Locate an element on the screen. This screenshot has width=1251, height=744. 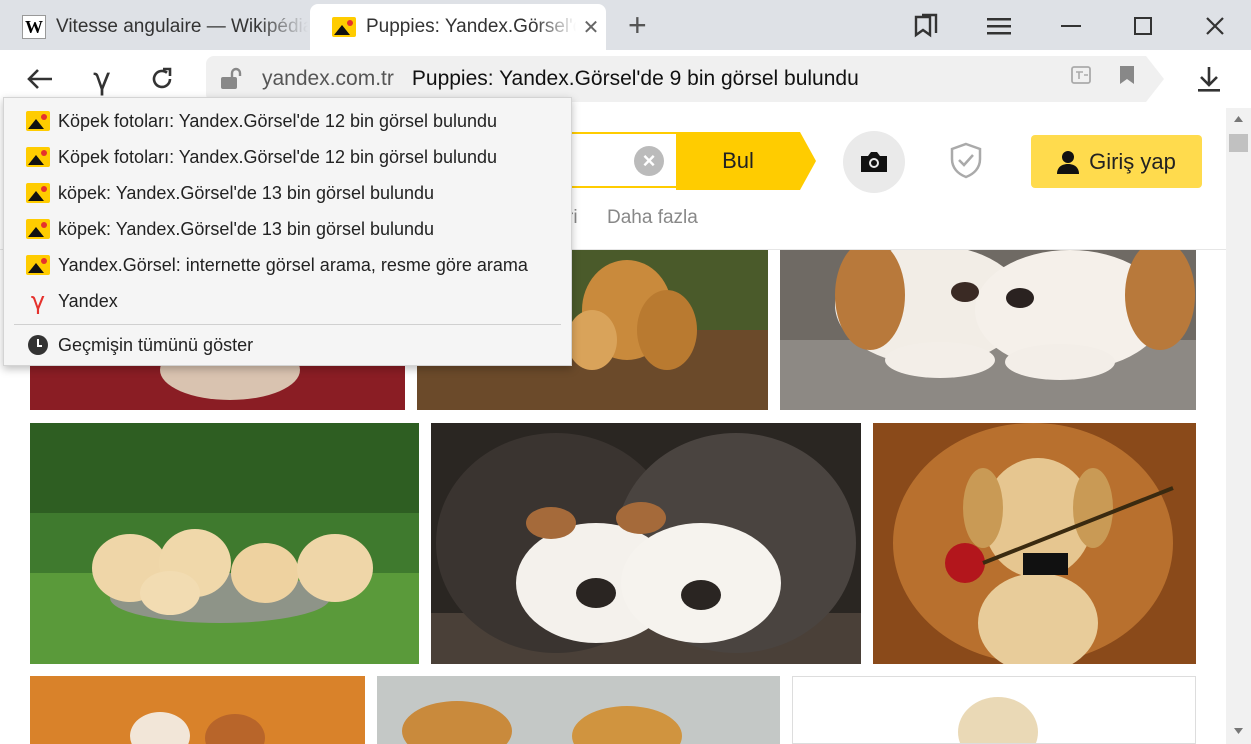
clock-icon is located at coordinates (38, 345).